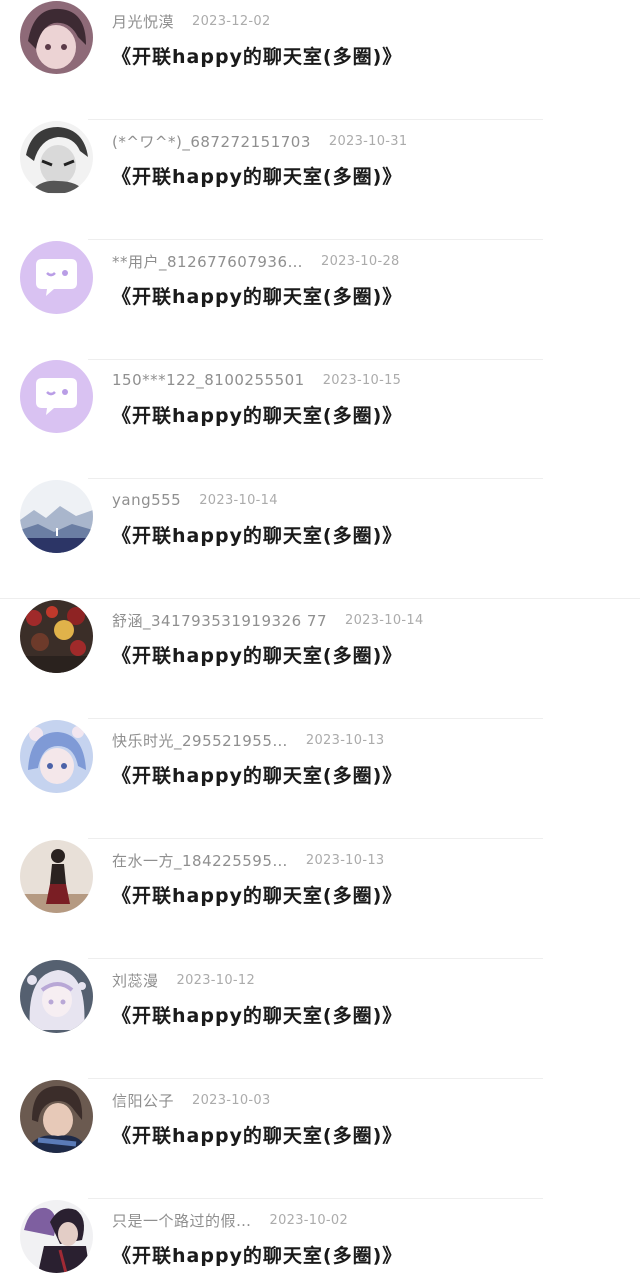 The height and width of the screenshot is (1279, 640). What do you see at coordinates (219, 620) in the screenshot?
I see `username: 舒涵_341793531919326 77` at bounding box center [219, 620].